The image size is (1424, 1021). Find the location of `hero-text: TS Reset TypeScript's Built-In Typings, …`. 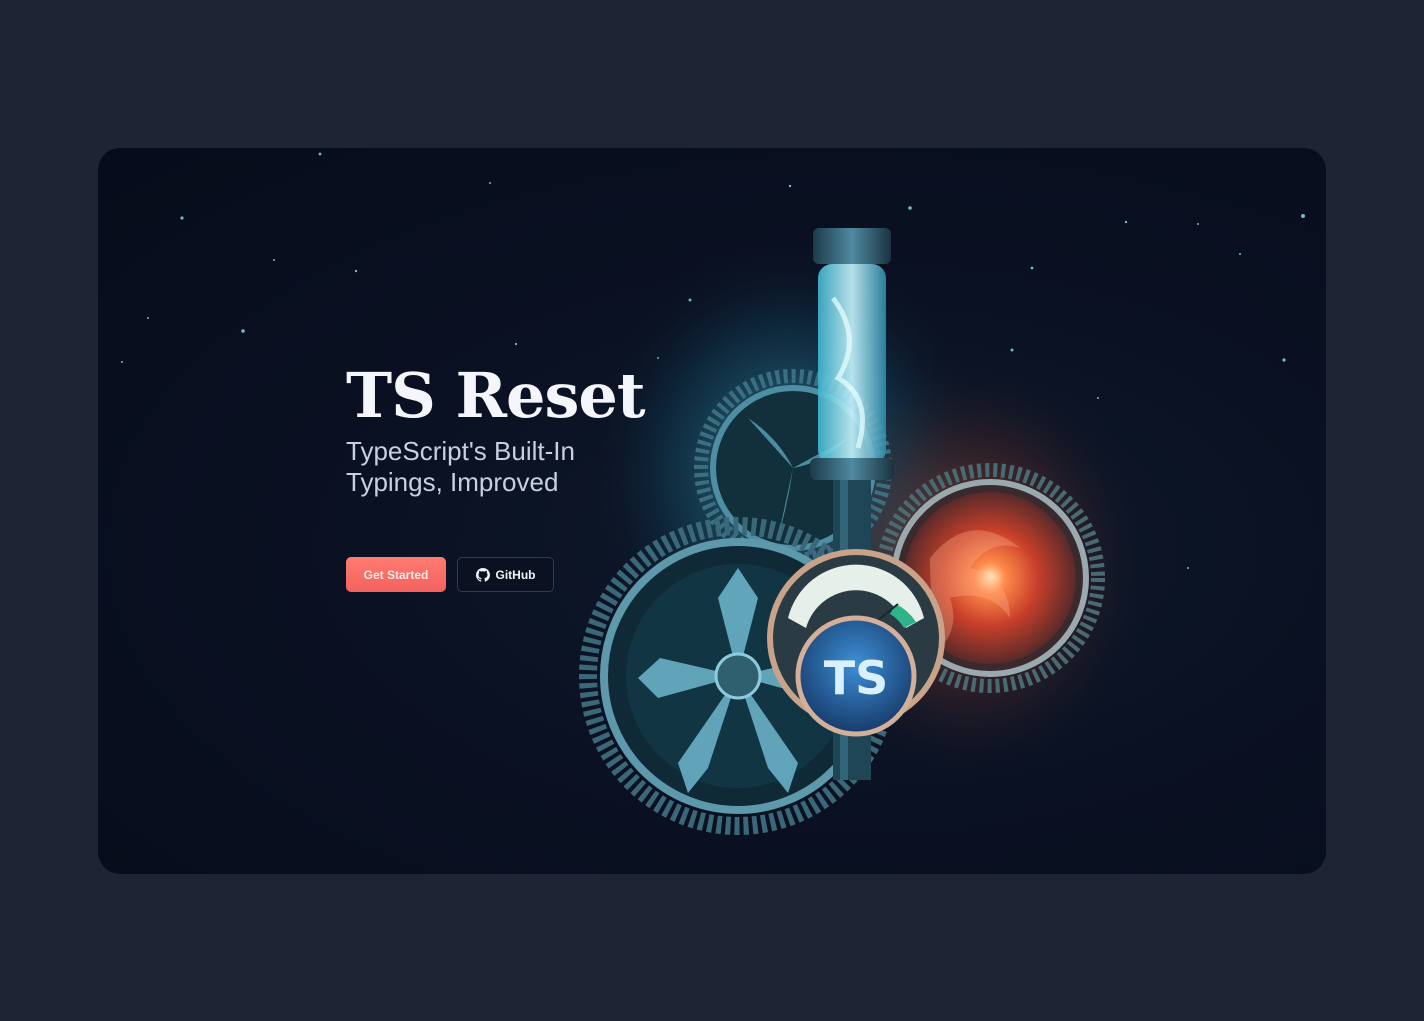

hero-text: TS Reset TypeScript's Built-In Typings, … is located at coordinates (556, 429).